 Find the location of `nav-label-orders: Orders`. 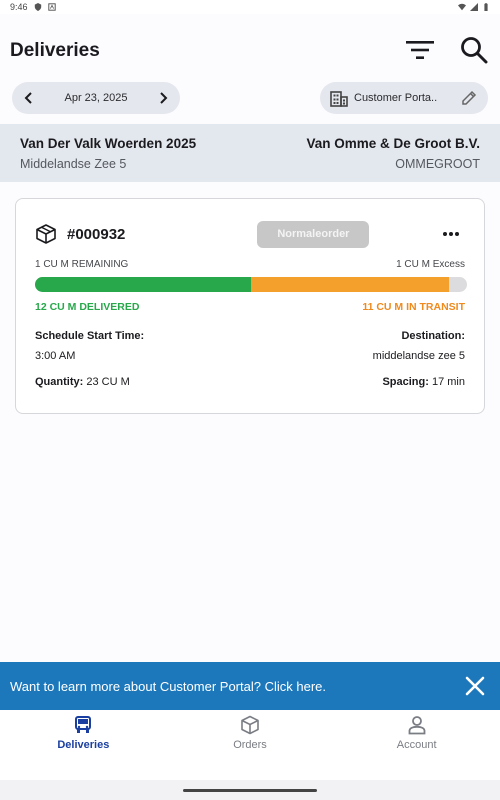

nav-label-orders: Orders is located at coordinates (250, 745).